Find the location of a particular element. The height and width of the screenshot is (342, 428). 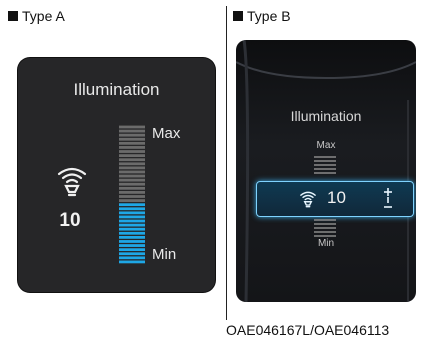

brightness-level-bar is located at coordinates (132, 194).